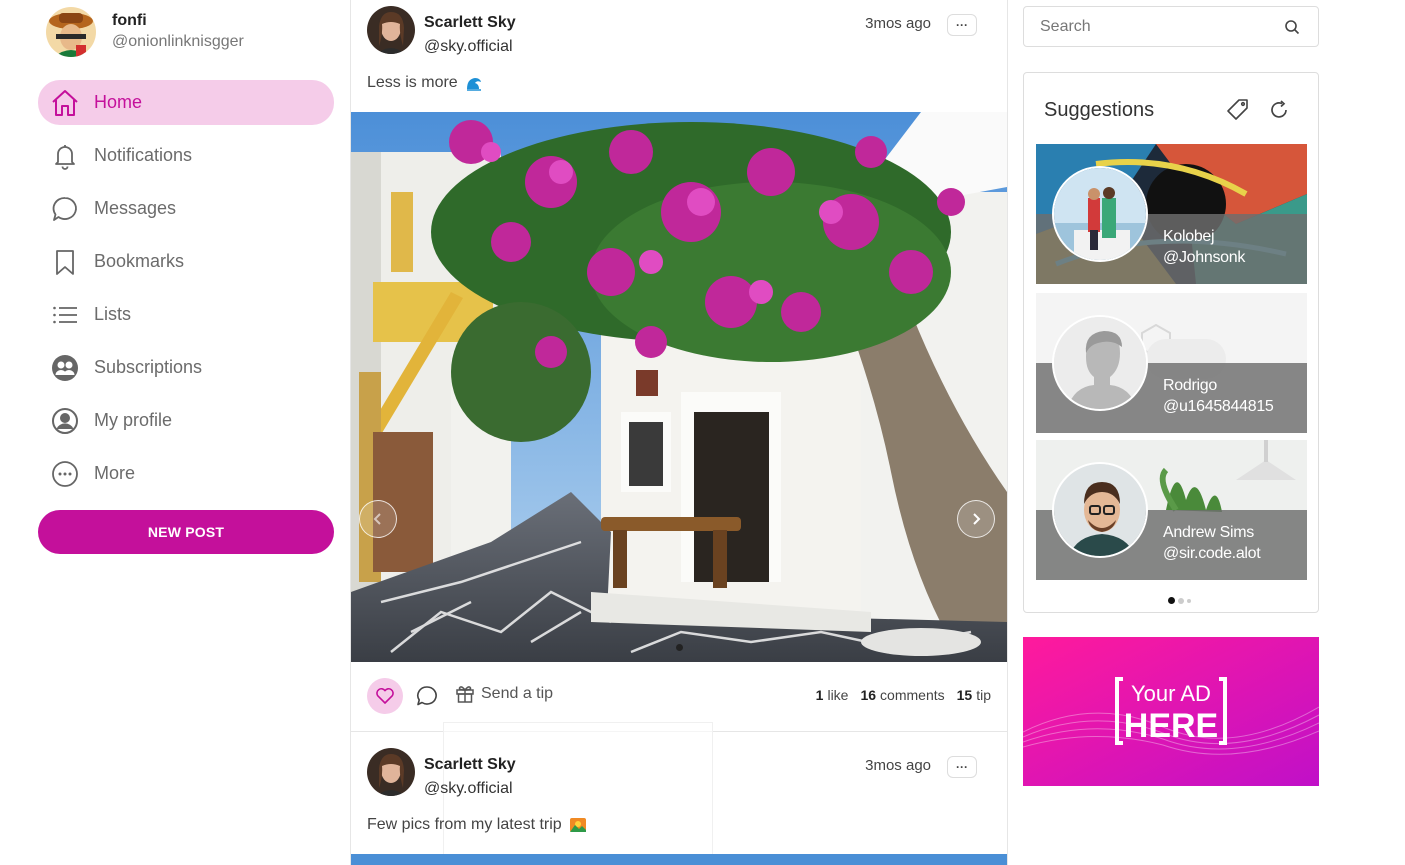  Describe the element at coordinates (464, 824) in the screenshot. I see `post-text-content: Few pics from my latest trip` at that location.